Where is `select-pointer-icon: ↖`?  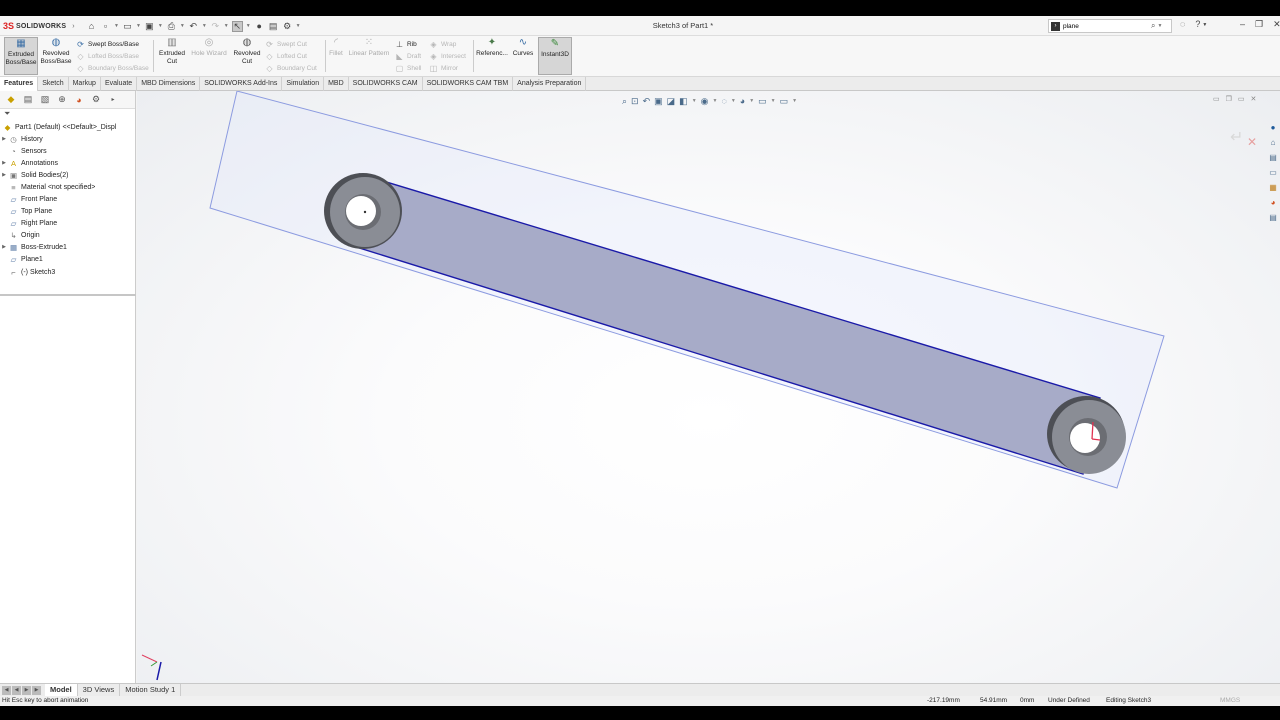
select-pointer-icon: ↖ is located at coordinates (237, 26).